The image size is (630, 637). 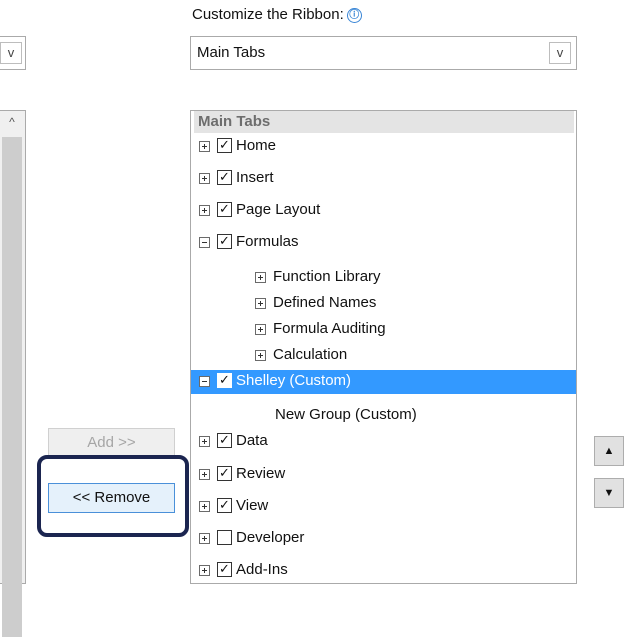 I want to click on tree-item-label: Defined Names, so click(x=325, y=302).